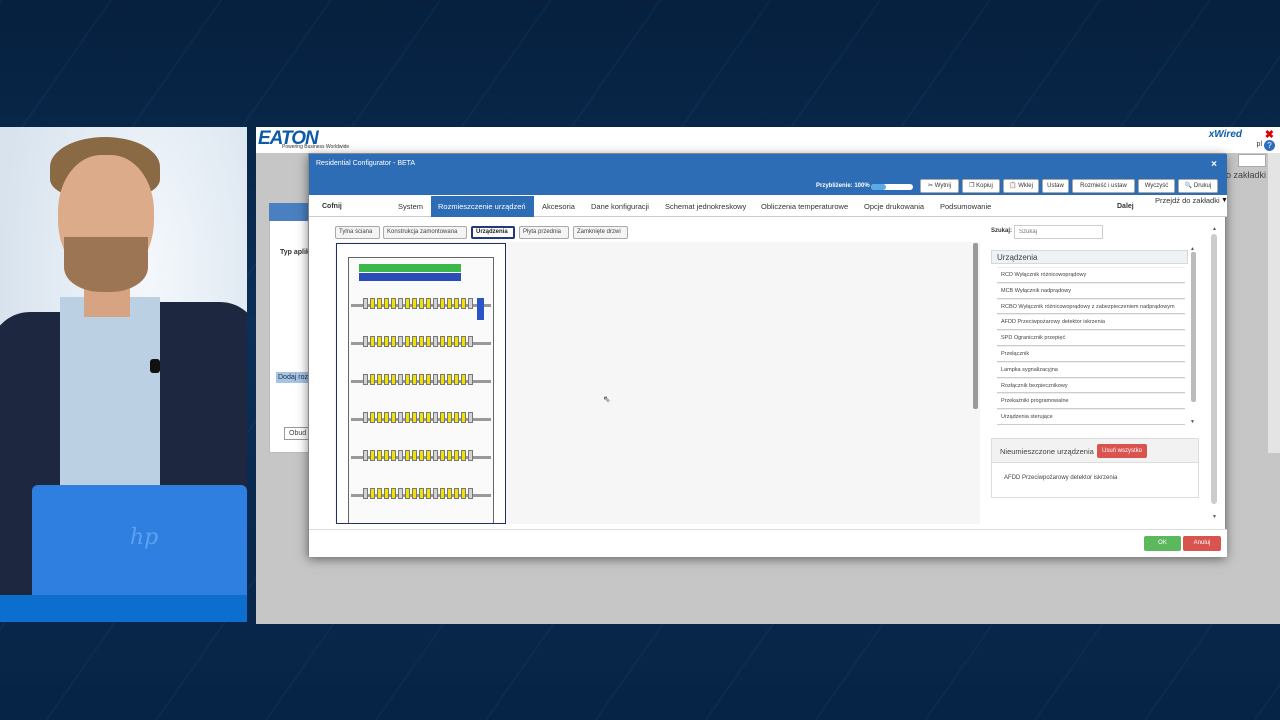  What do you see at coordinates (705, 206) in the screenshot?
I see `tab-single-line-diagram: Schemat jednokreskowy` at bounding box center [705, 206].